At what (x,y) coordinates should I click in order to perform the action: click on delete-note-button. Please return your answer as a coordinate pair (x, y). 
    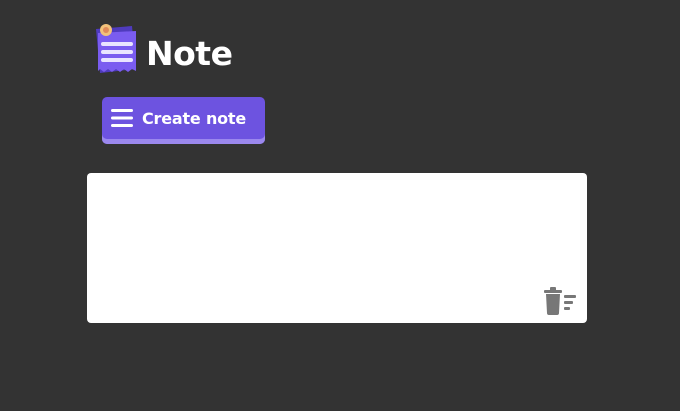
    Looking at the image, I should click on (561, 301).